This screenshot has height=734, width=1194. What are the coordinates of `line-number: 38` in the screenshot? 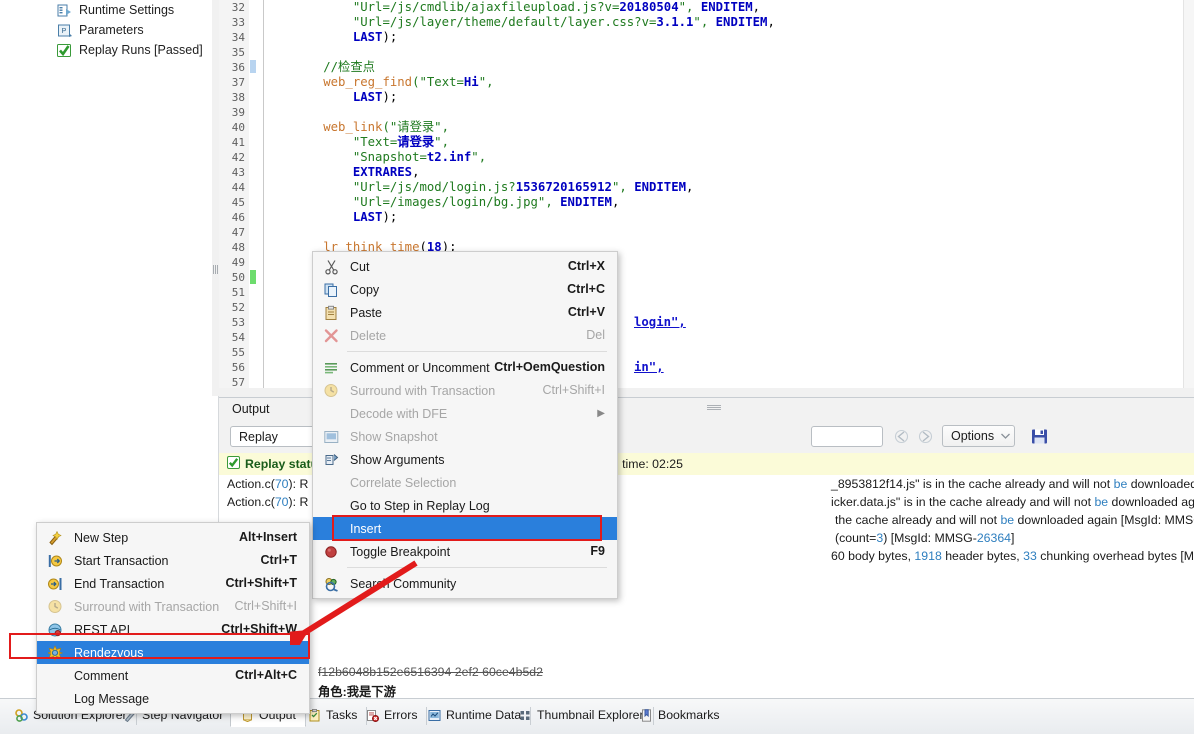 It's located at (238, 97).